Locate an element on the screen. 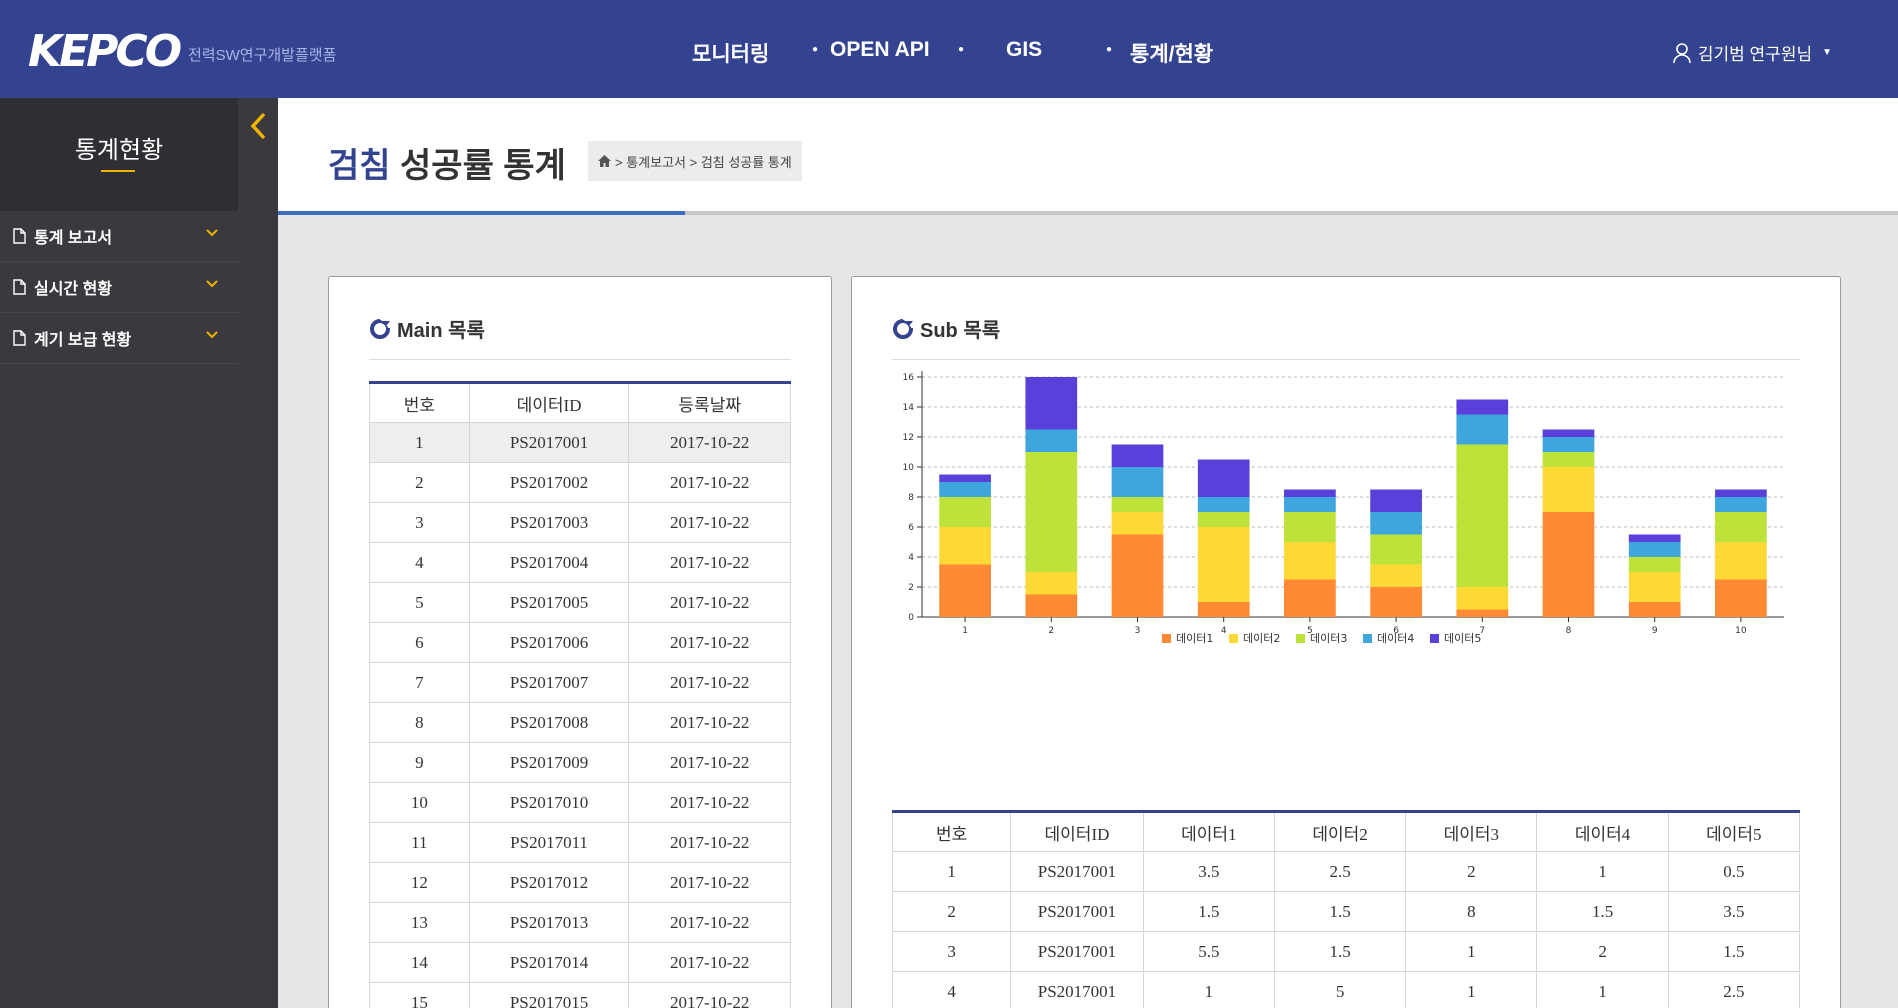 The width and height of the screenshot is (1898, 1008). table-header-row: 번호 데이터ID 데이터1 데이터2 데이터3 데이터4 데이터5 is located at coordinates (1346, 831).